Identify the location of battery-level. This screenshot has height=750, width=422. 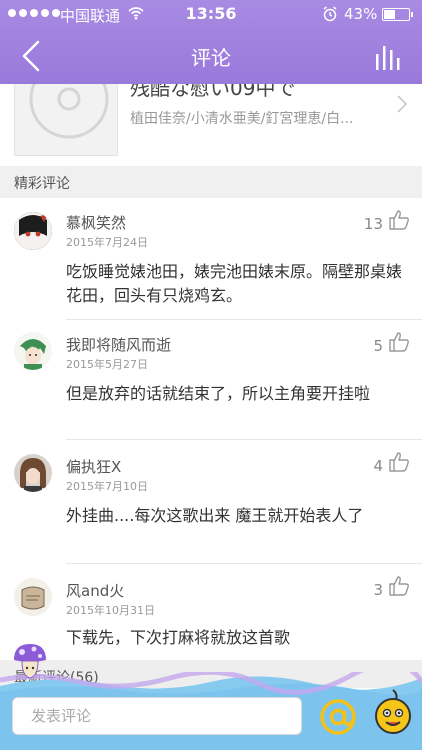
(390, 14).